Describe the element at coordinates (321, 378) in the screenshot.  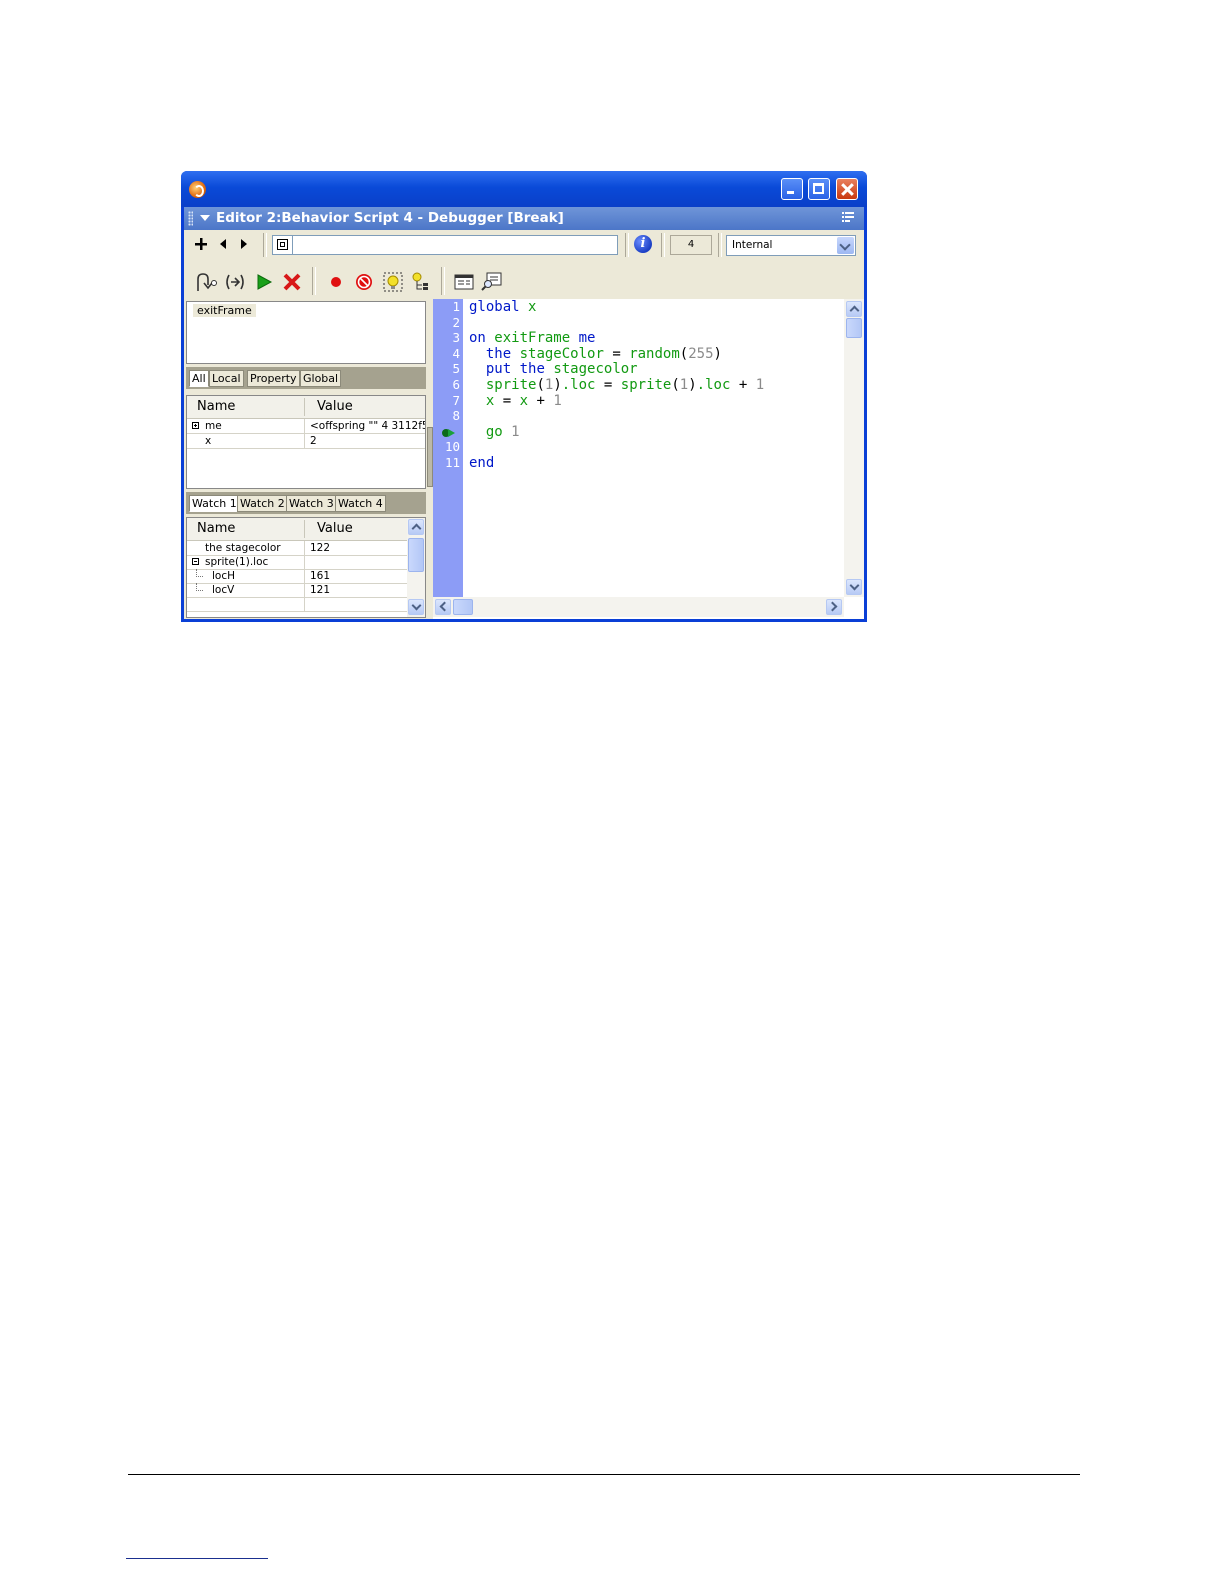
I see `tab-global: Global` at that location.